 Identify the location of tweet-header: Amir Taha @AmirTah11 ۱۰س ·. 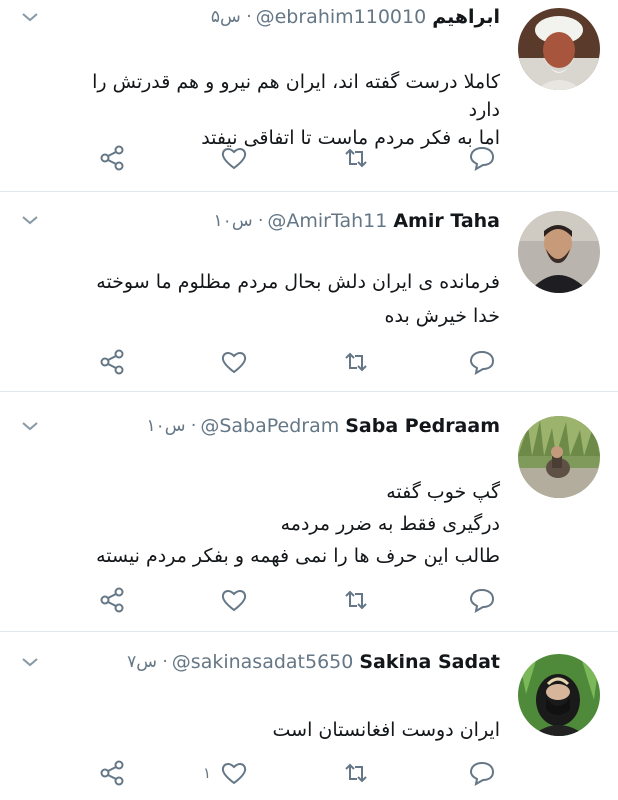
(357, 221).